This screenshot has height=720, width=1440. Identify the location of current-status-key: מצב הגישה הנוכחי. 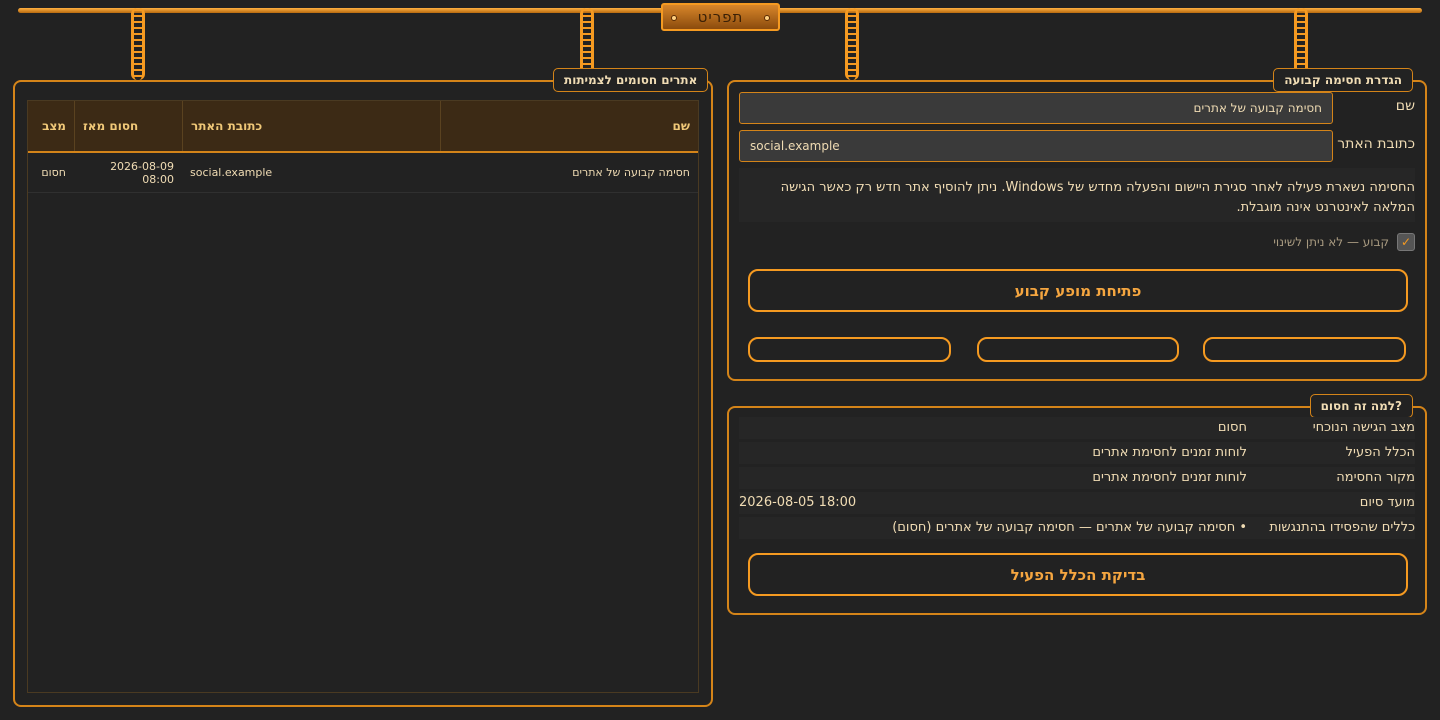
(1363, 427).